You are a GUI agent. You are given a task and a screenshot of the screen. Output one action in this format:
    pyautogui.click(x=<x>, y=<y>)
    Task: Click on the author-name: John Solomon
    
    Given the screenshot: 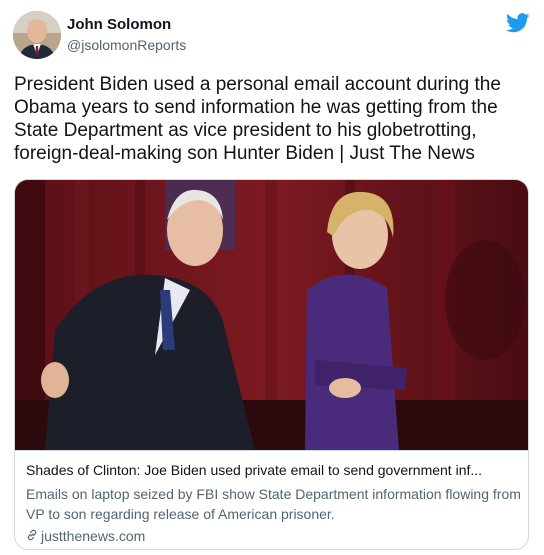 What is the action you would take?
    pyautogui.click(x=119, y=24)
    